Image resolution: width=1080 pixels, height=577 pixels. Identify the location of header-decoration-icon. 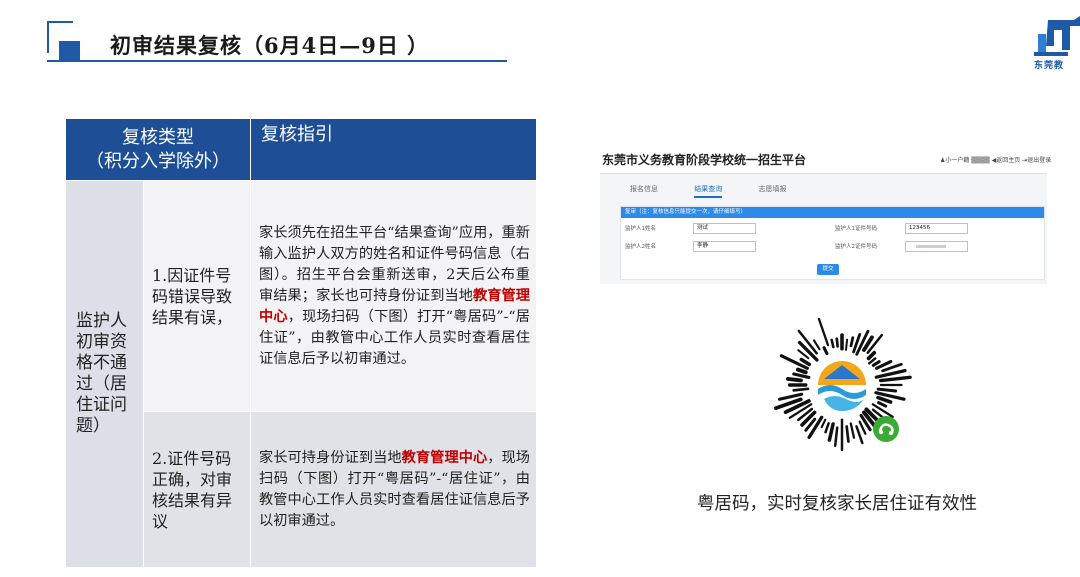
(64, 41).